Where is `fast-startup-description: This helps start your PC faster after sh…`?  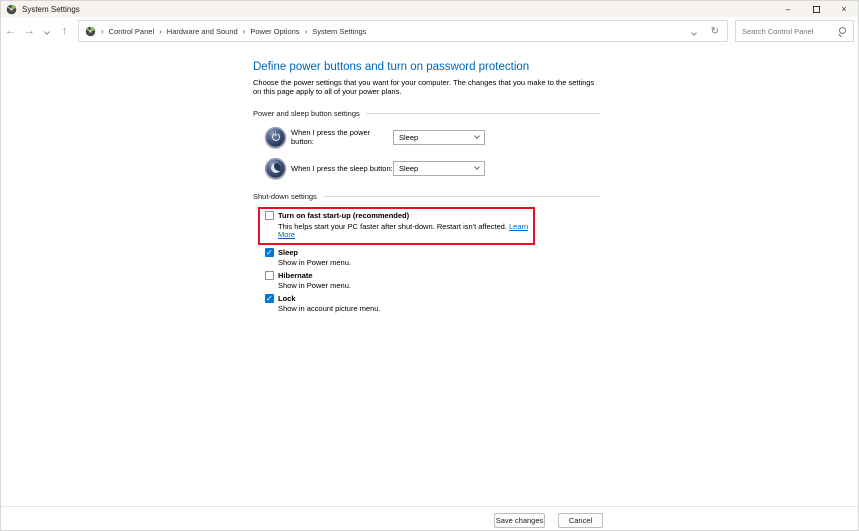 fast-startup-description: This helps start your PC faster after sh… is located at coordinates (403, 230).